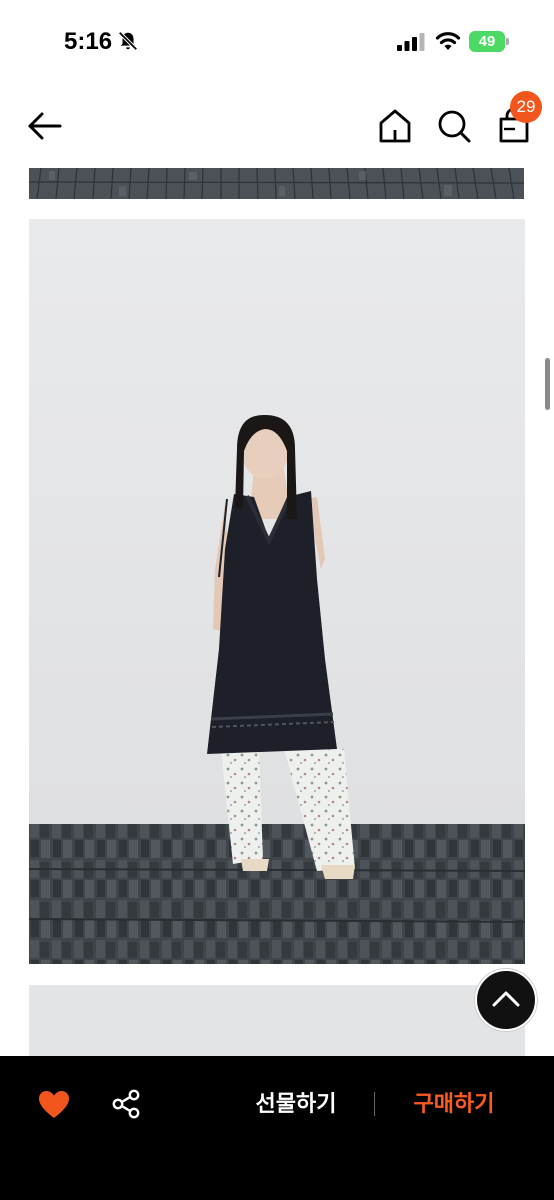 The image size is (554, 1200). I want to click on product-image-previous, so click(276, 183).